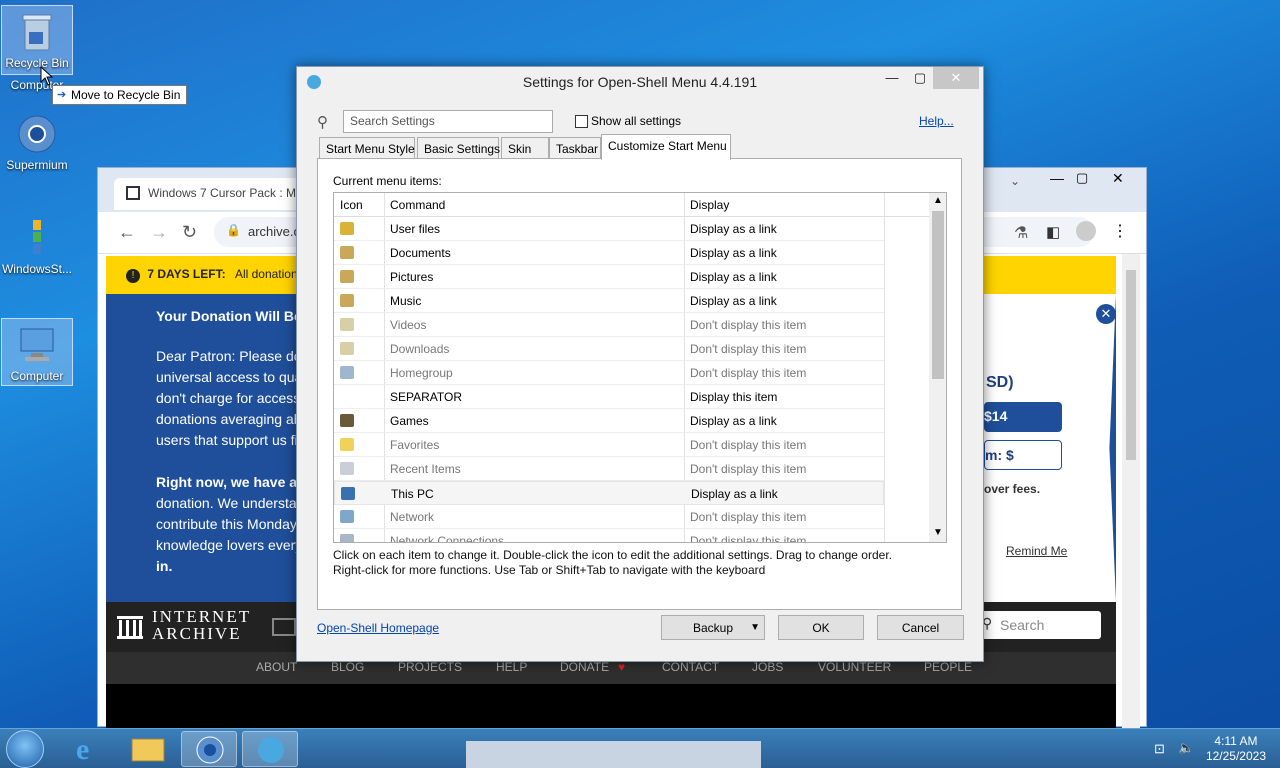 This screenshot has width=1280, height=768. What do you see at coordinates (214, 194) in the screenshot?
I see `browser-tab: Windows 7 Cursor Pack : Mi` at bounding box center [214, 194].